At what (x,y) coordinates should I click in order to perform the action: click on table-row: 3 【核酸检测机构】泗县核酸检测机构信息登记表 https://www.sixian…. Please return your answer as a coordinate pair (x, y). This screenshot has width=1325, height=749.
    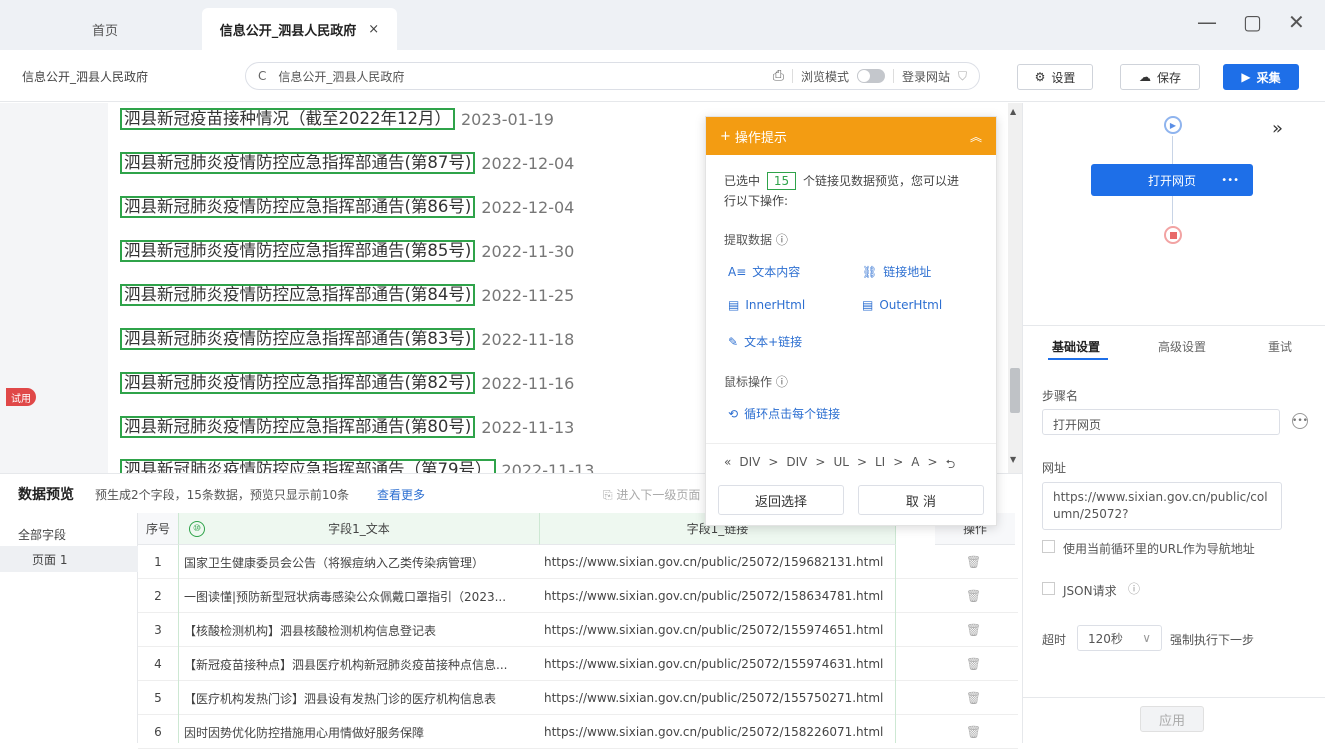
    Looking at the image, I should click on (578, 630).